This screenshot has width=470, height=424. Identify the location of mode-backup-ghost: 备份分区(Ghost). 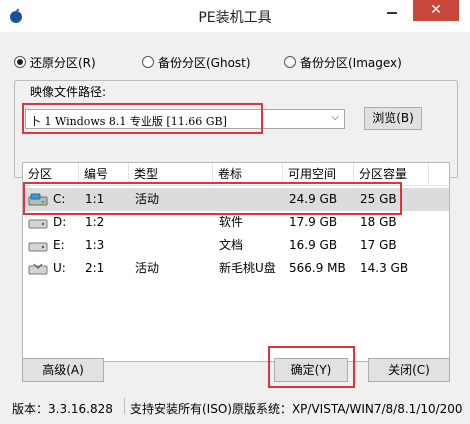
(196, 62).